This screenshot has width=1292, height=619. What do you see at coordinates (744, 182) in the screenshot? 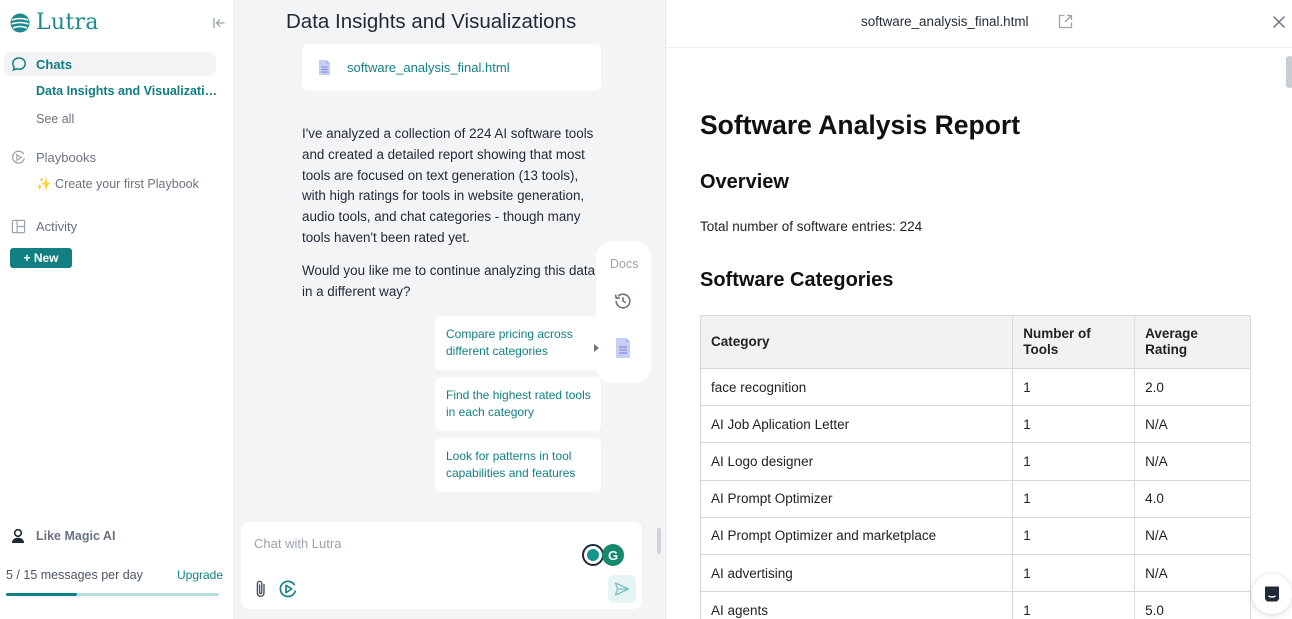
I see `overview-heading: Overview` at bounding box center [744, 182].